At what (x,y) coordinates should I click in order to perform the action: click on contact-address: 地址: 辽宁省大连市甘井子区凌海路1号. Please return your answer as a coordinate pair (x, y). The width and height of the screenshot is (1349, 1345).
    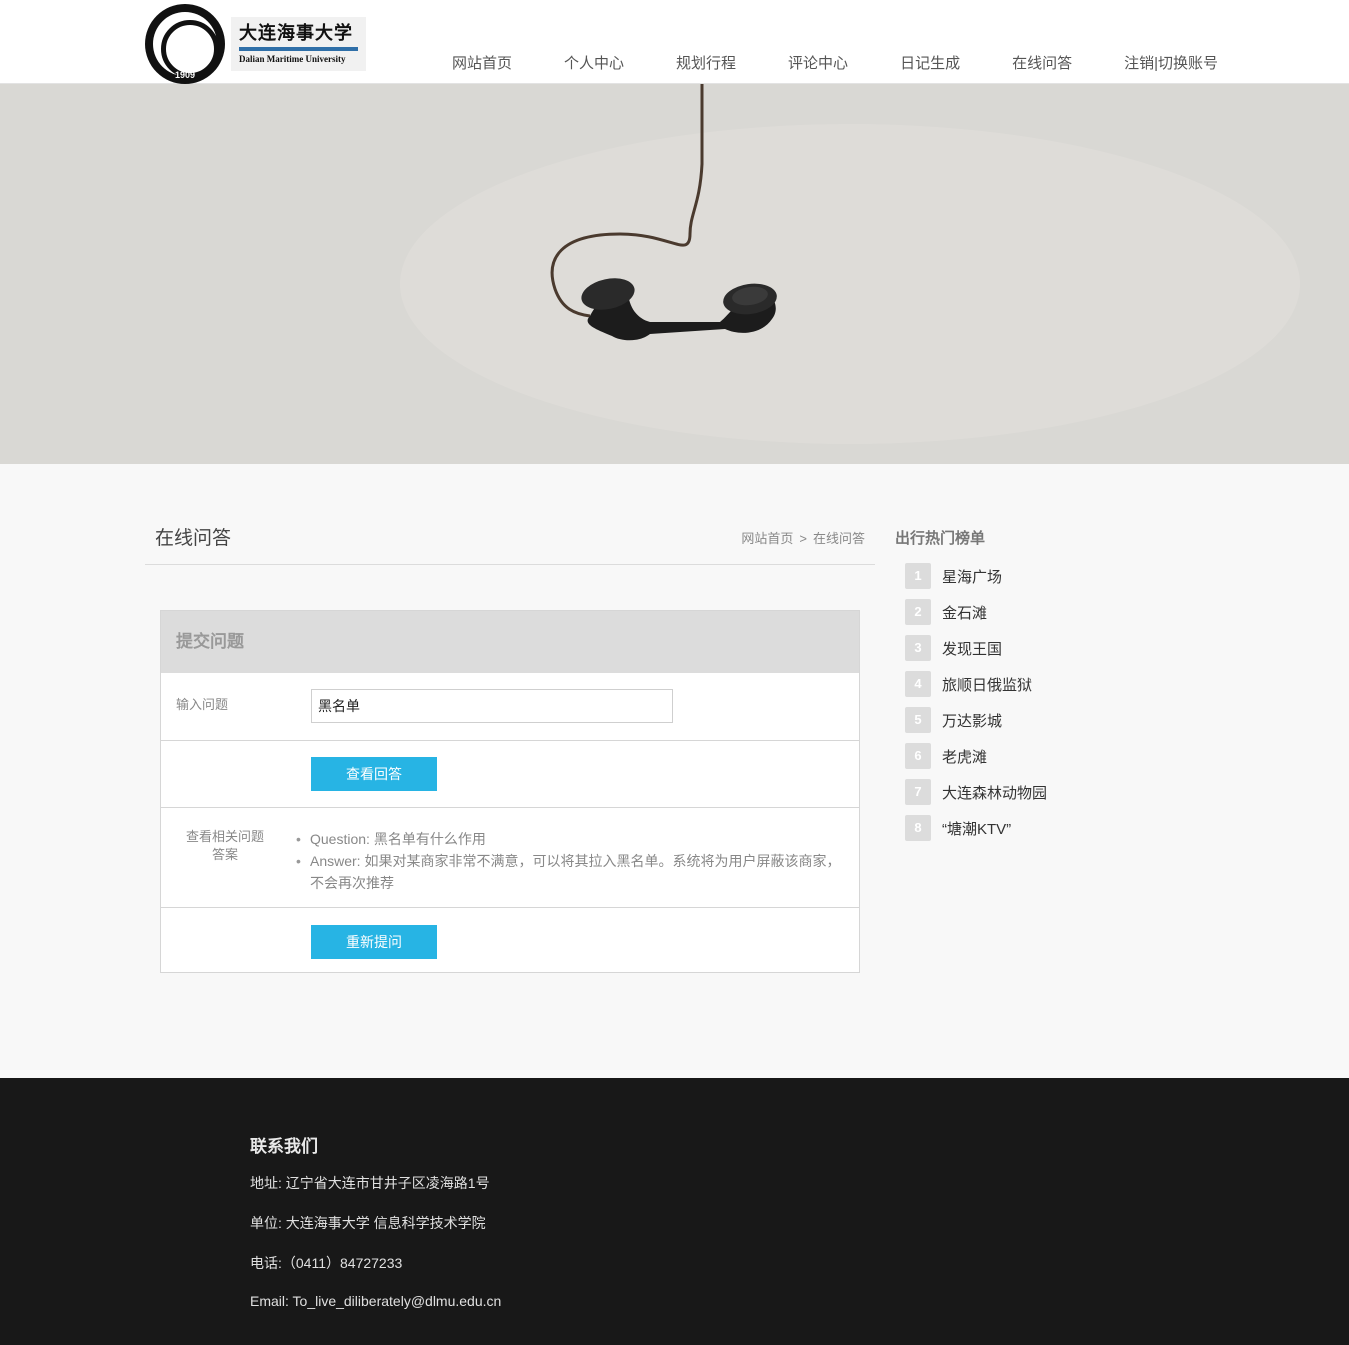
    Looking at the image, I should click on (370, 1183).